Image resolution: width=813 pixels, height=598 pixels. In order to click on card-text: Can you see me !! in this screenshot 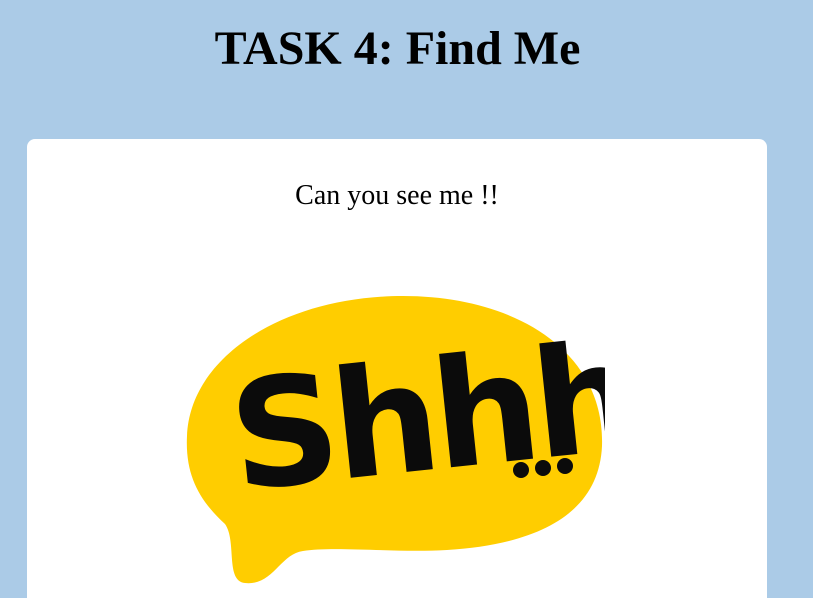, I will do `click(397, 195)`.